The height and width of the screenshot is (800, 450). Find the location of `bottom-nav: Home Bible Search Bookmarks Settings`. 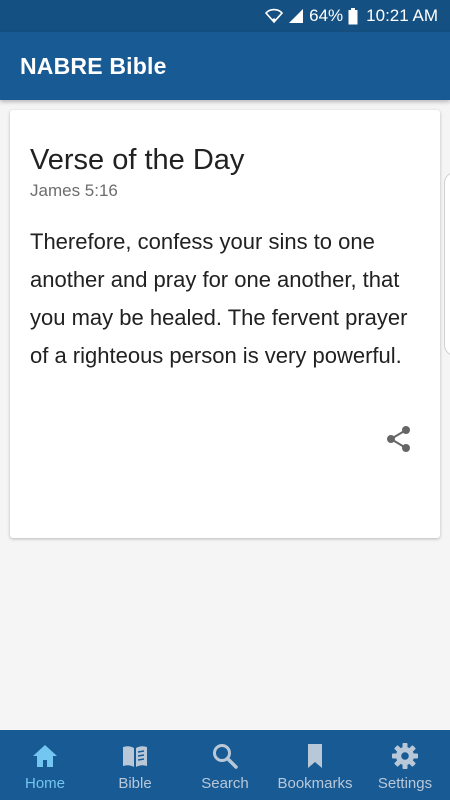

bottom-nav: Home Bible Search Bookmarks Settings is located at coordinates (225, 765).